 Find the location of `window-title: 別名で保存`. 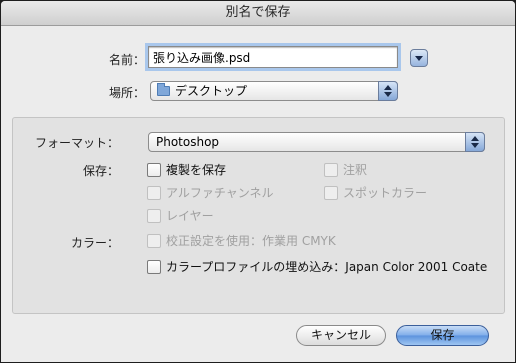

window-title: 別名で保存 is located at coordinates (258, 13).